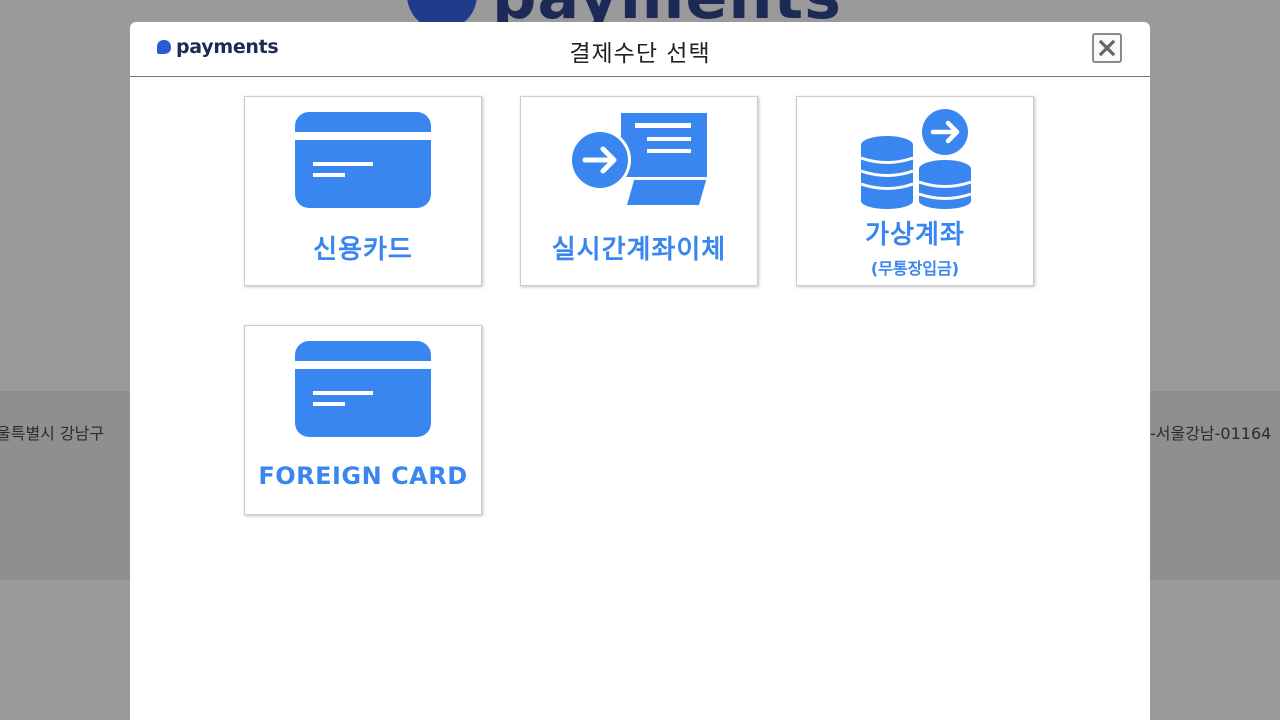  I want to click on option-foreign-card: FOREIGN CARD, so click(363, 420).